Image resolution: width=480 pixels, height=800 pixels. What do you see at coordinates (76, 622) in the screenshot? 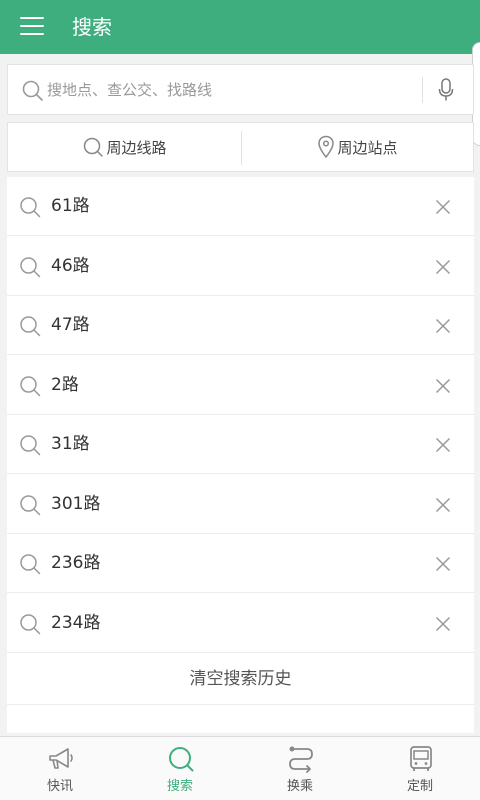
I see `history-item-label: 234路` at bounding box center [76, 622].